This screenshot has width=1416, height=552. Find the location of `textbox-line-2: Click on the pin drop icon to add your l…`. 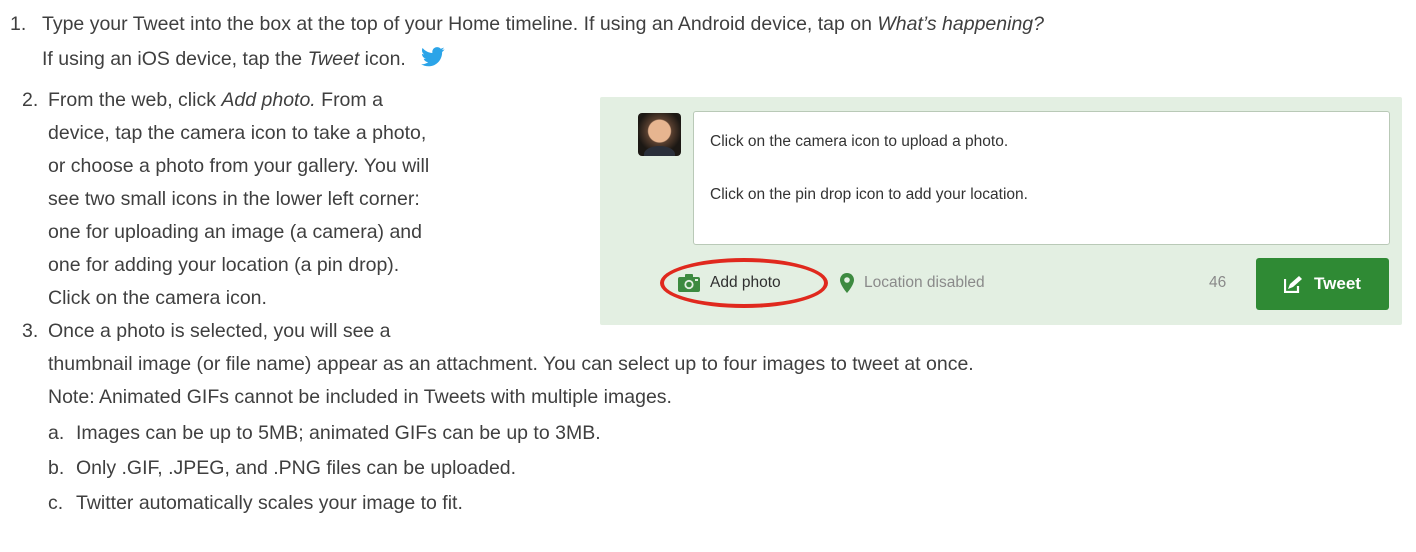

textbox-line-2: Click on the pin drop icon to add your l… is located at coordinates (869, 194).